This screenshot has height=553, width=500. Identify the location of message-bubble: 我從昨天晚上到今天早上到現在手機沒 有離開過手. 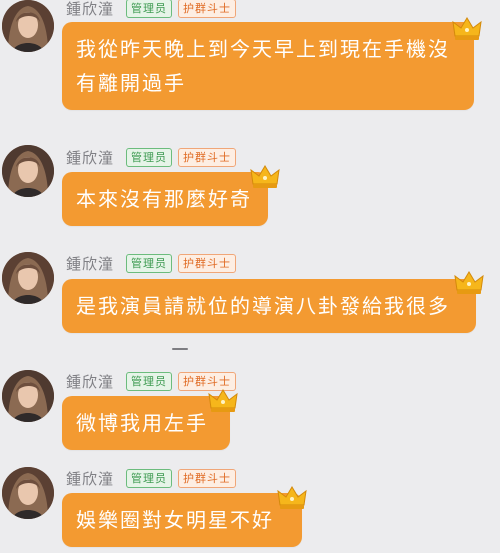
(268, 66).